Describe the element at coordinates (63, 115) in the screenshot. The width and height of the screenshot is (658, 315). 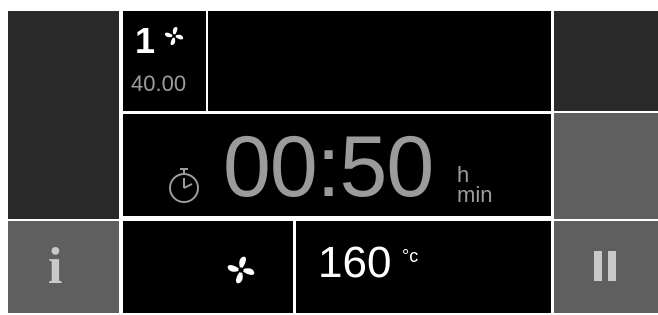
I see `left-side-panel-top` at that location.